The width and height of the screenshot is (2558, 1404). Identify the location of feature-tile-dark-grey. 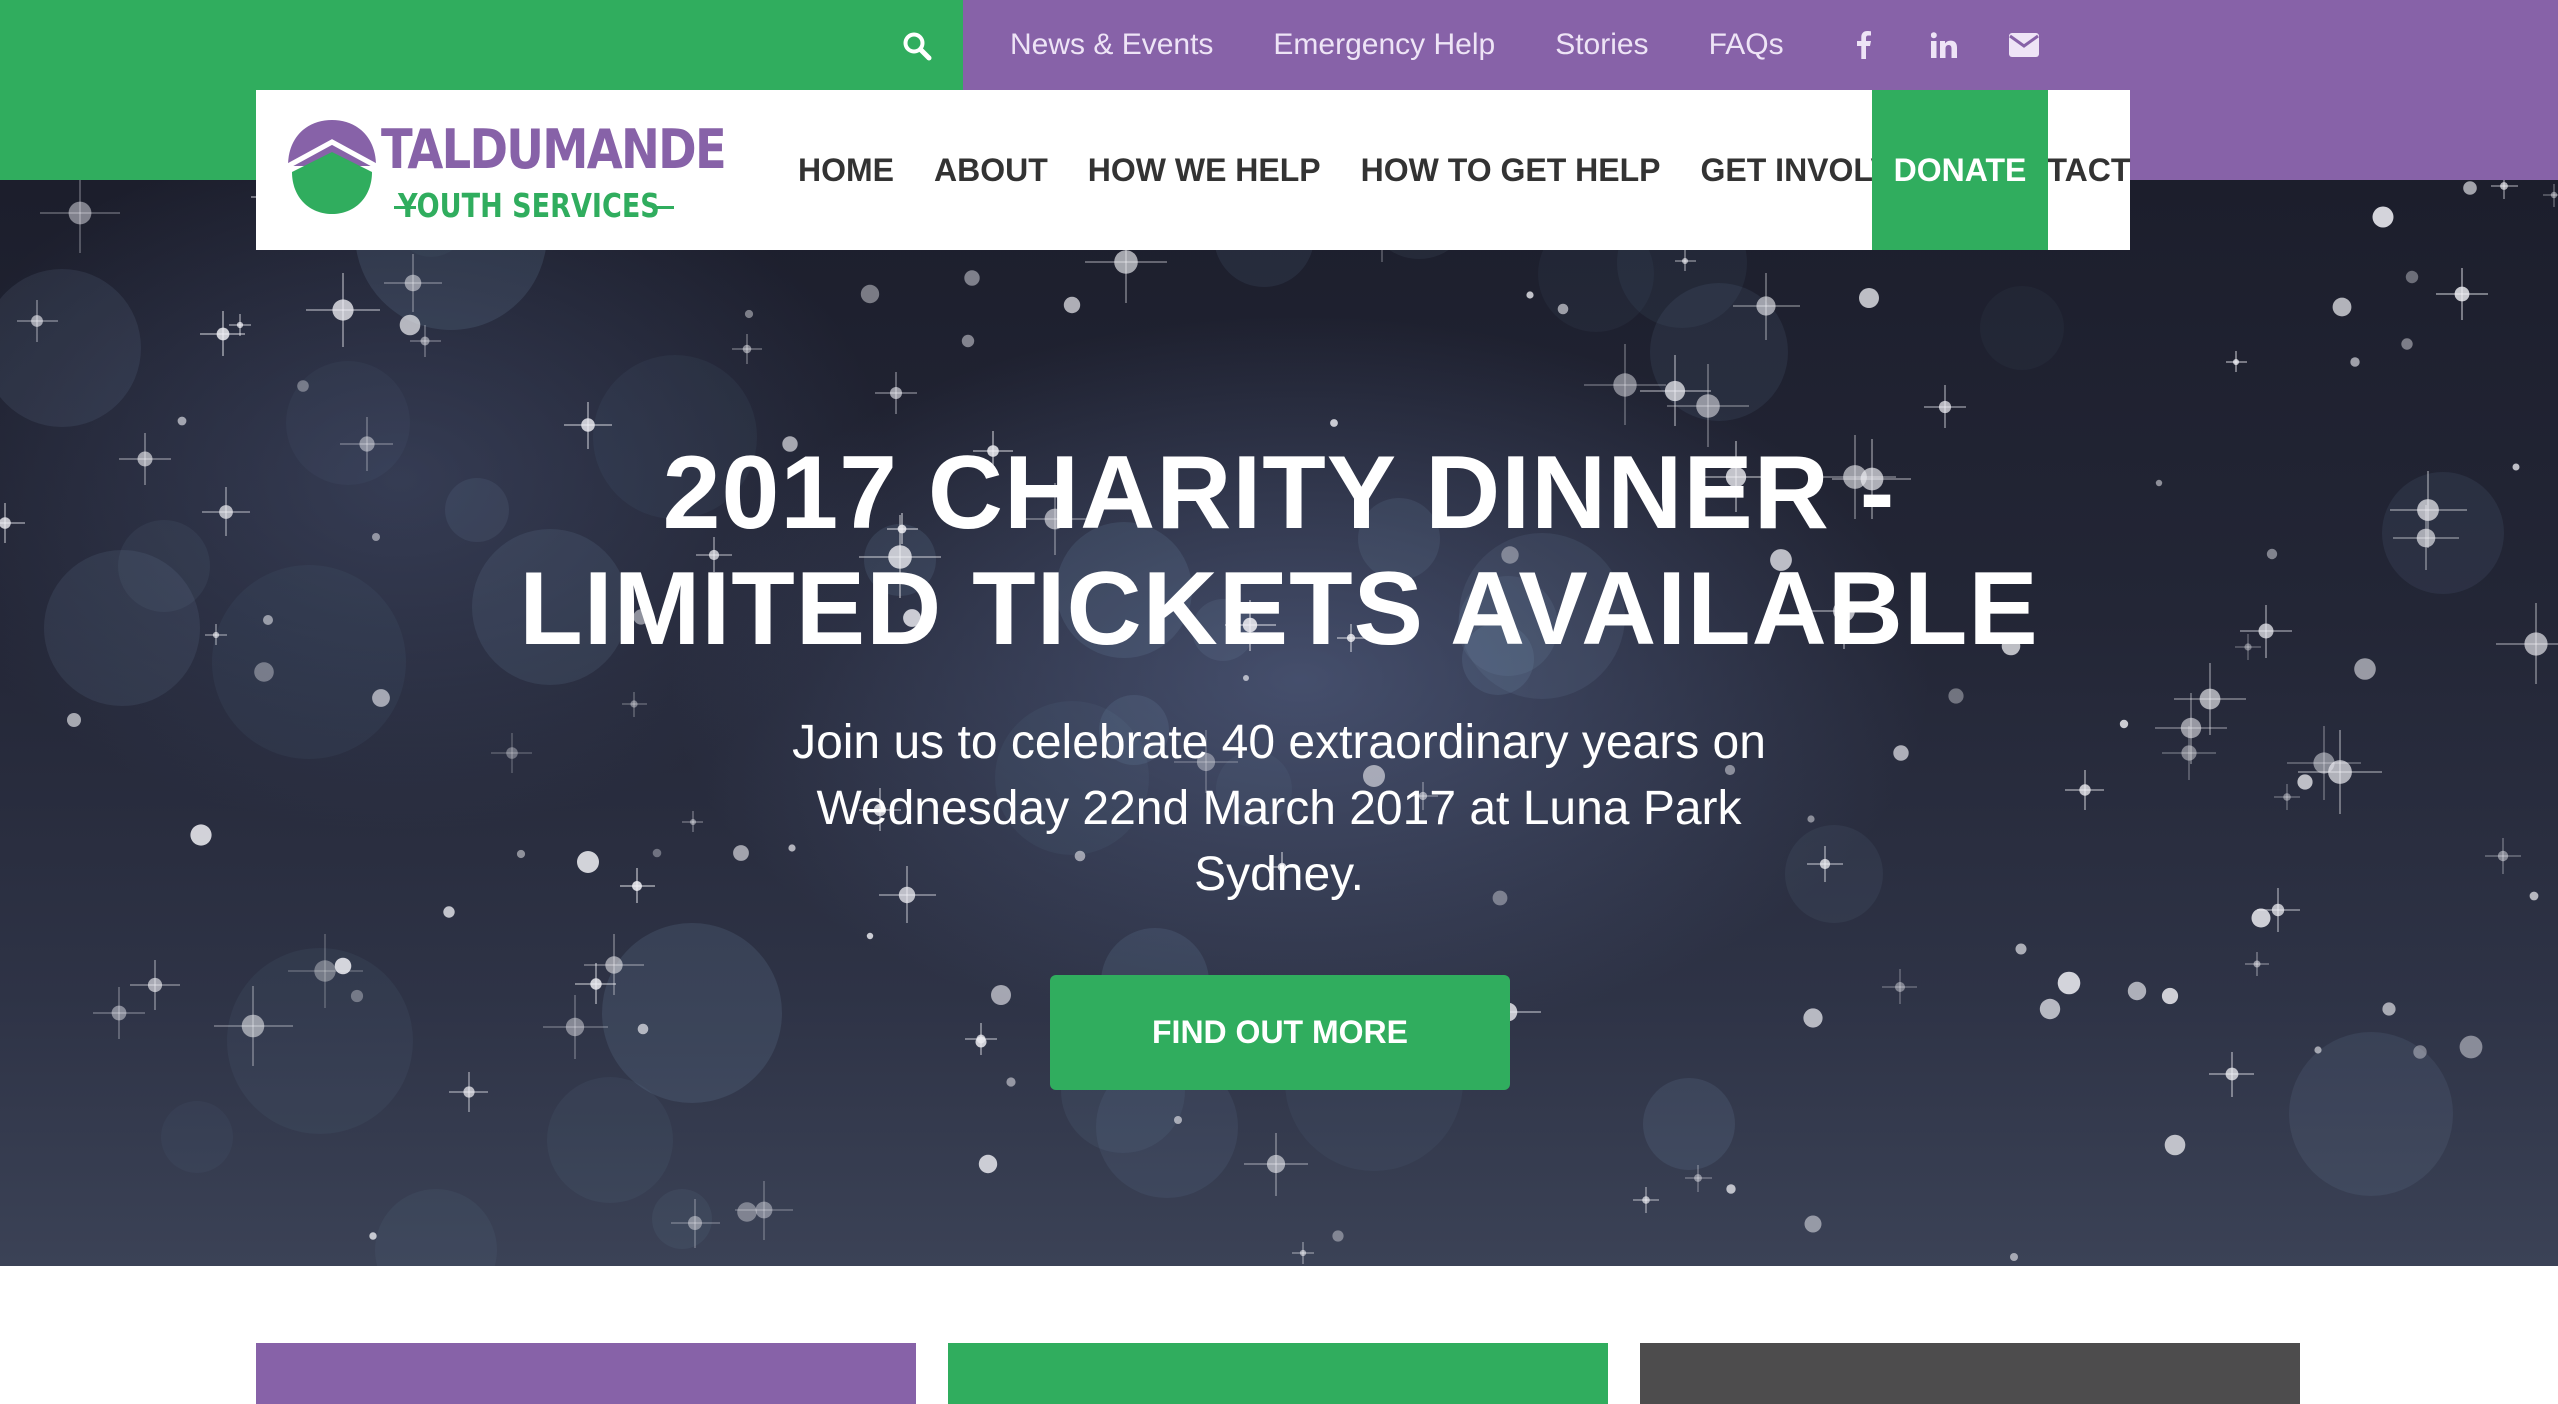
(1970, 1373).